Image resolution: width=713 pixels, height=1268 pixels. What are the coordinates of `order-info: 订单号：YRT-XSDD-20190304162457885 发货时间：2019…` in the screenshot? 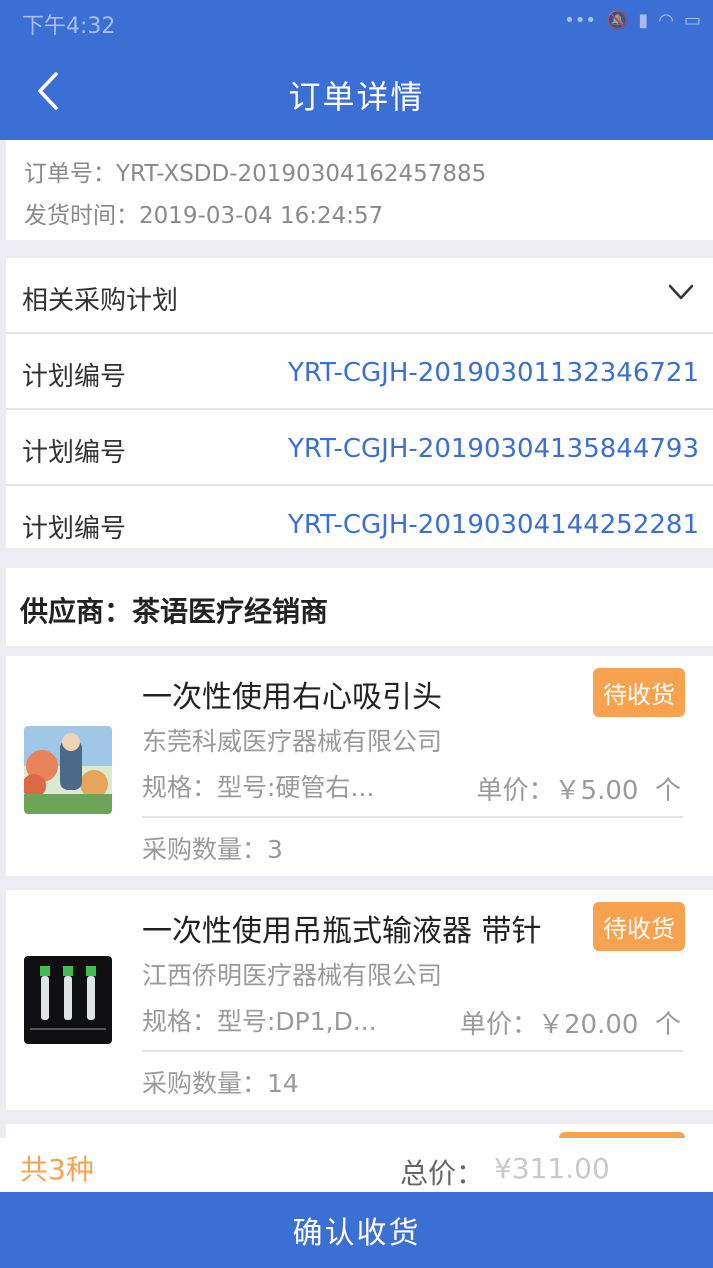 It's located at (359, 190).